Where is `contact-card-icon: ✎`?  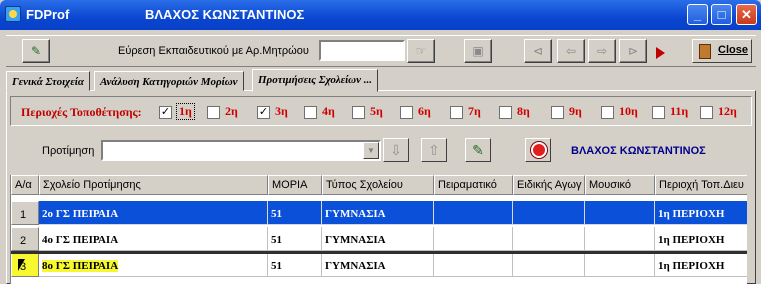
contact-card-icon: ✎ is located at coordinates (36, 51).